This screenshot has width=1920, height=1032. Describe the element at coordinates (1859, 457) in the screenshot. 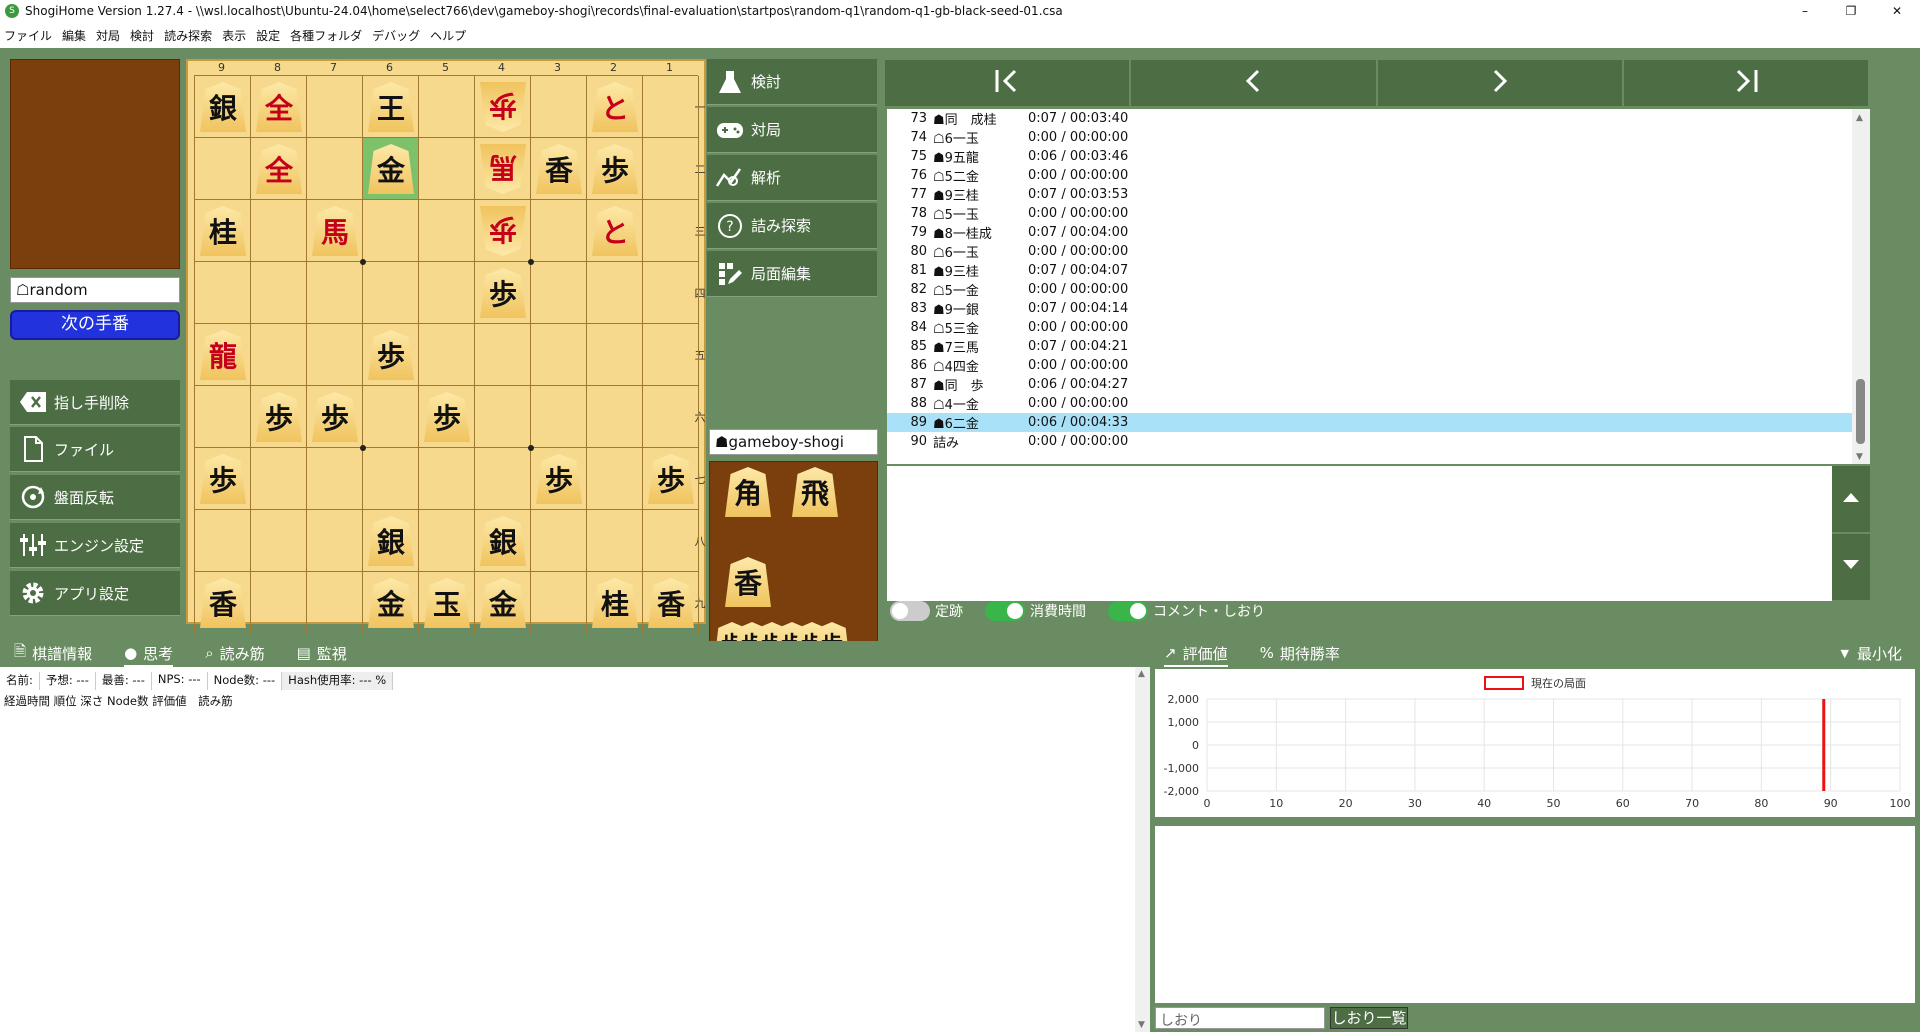

I see `scroll-down-arrow-icon: ▼` at that location.